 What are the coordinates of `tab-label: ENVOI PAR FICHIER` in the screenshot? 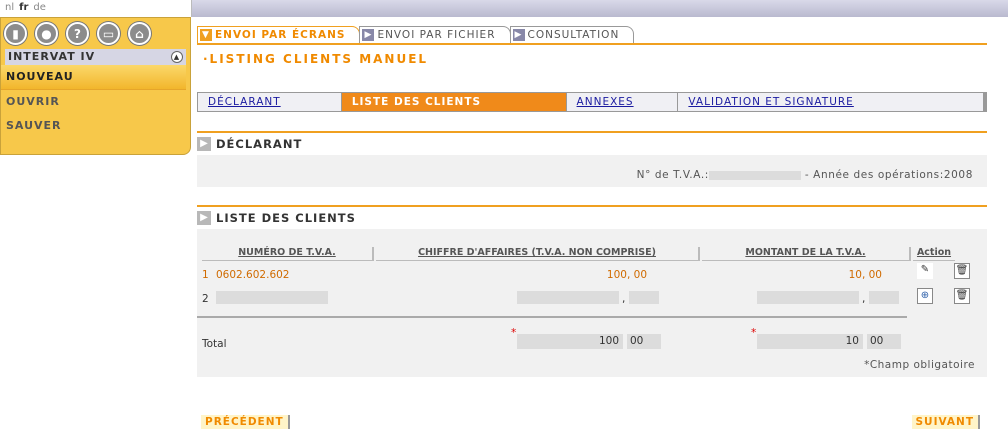 It's located at (436, 35).